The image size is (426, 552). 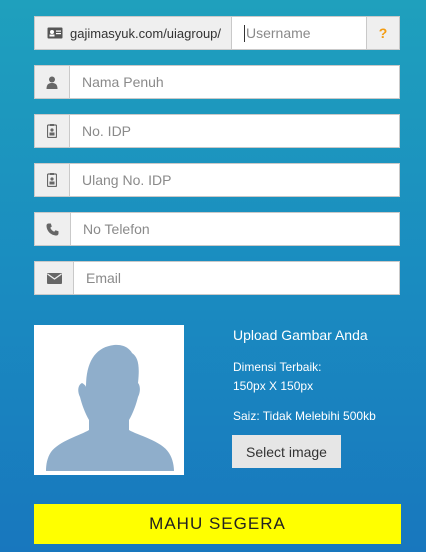 What do you see at coordinates (278, 33) in the screenshot?
I see `username-placeholder: Username` at bounding box center [278, 33].